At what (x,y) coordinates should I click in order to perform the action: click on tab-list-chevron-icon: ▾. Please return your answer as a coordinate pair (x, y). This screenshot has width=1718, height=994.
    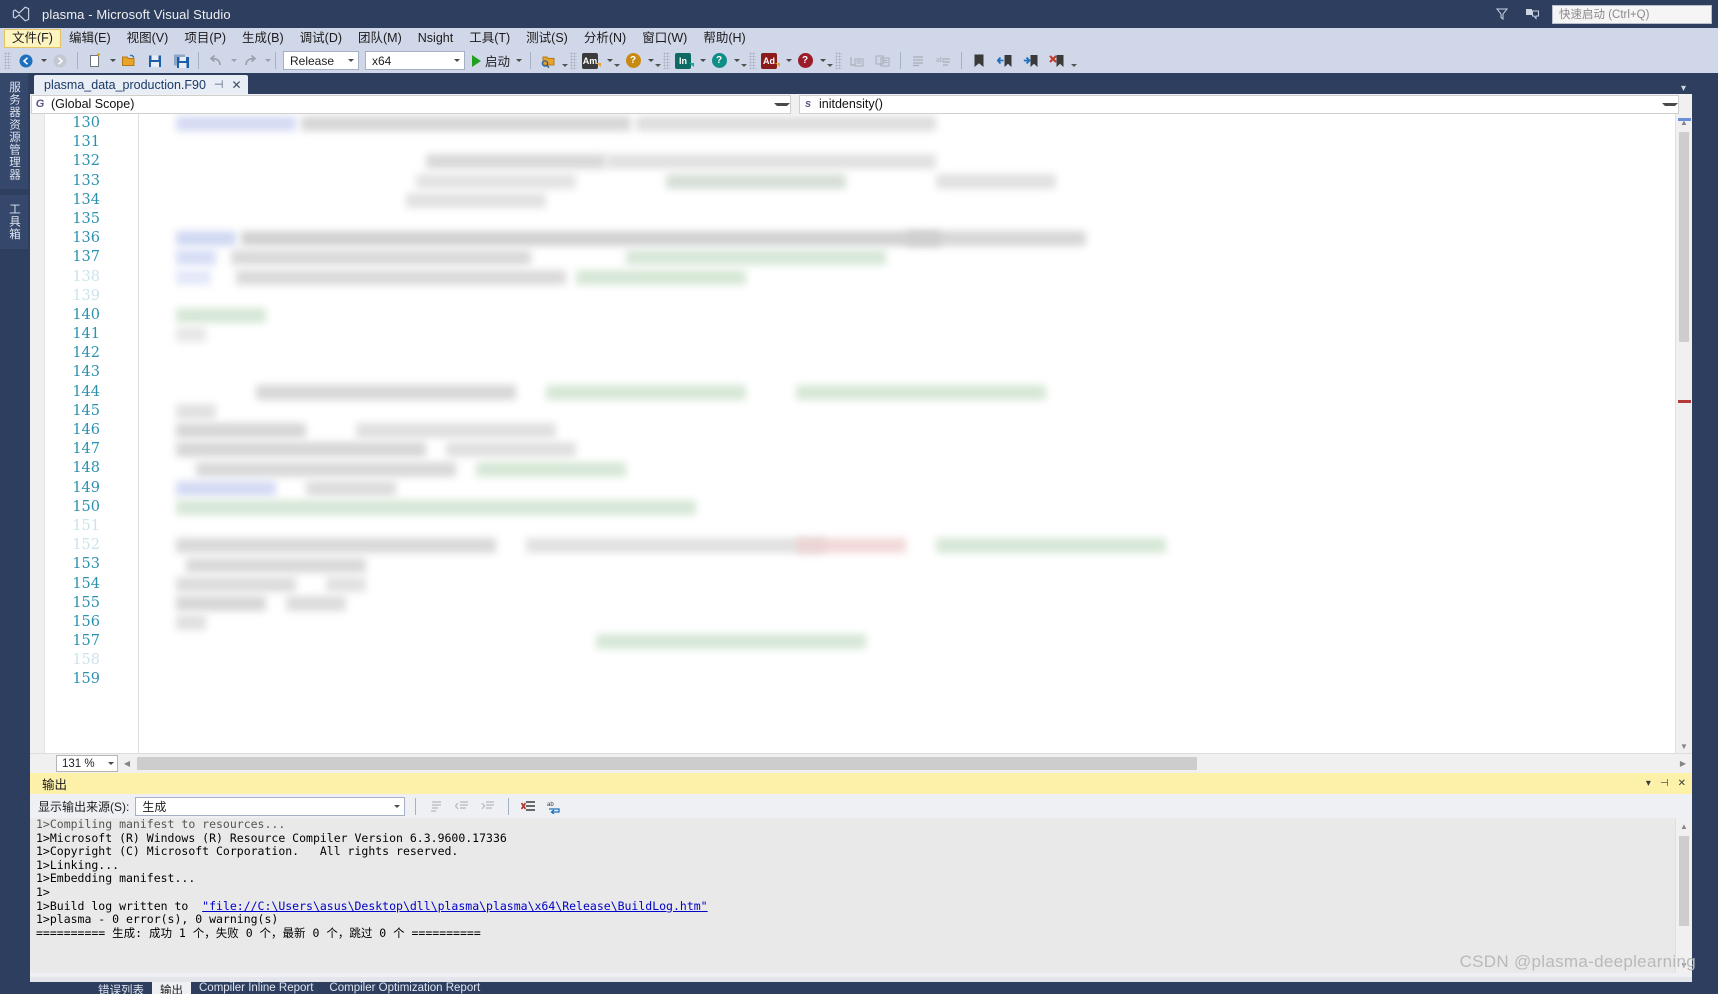
    Looking at the image, I should click on (1683, 88).